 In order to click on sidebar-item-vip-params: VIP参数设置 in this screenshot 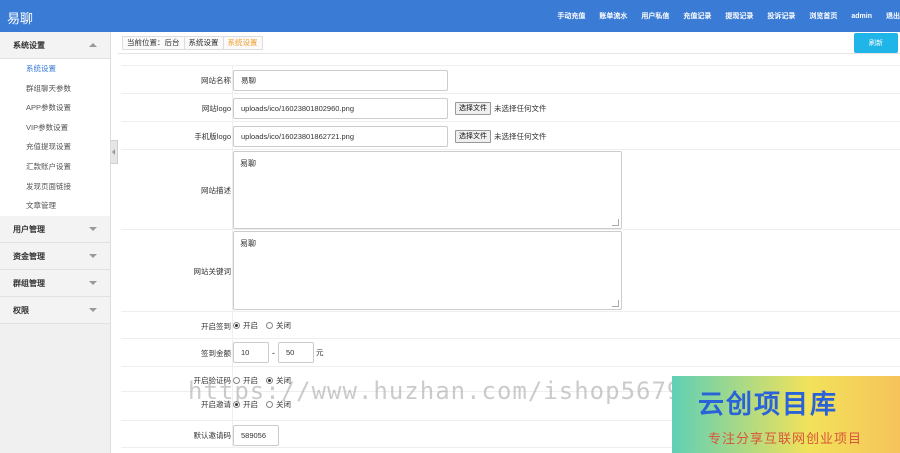, I will do `click(55, 128)`.